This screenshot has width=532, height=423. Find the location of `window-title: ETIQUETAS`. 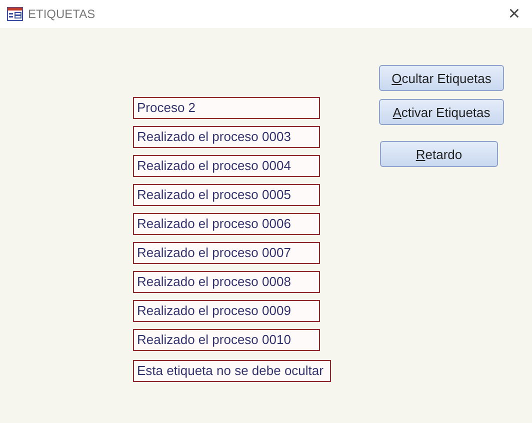

window-title: ETIQUETAS is located at coordinates (62, 14).